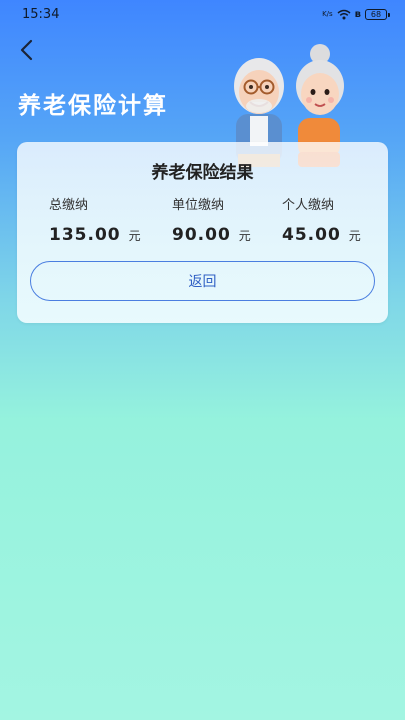 The width and height of the screenshot is (405, 720). Describe the element at coordinates (85, 235) in the screenshot. I see `stat-total-value: 135.00` at that location.